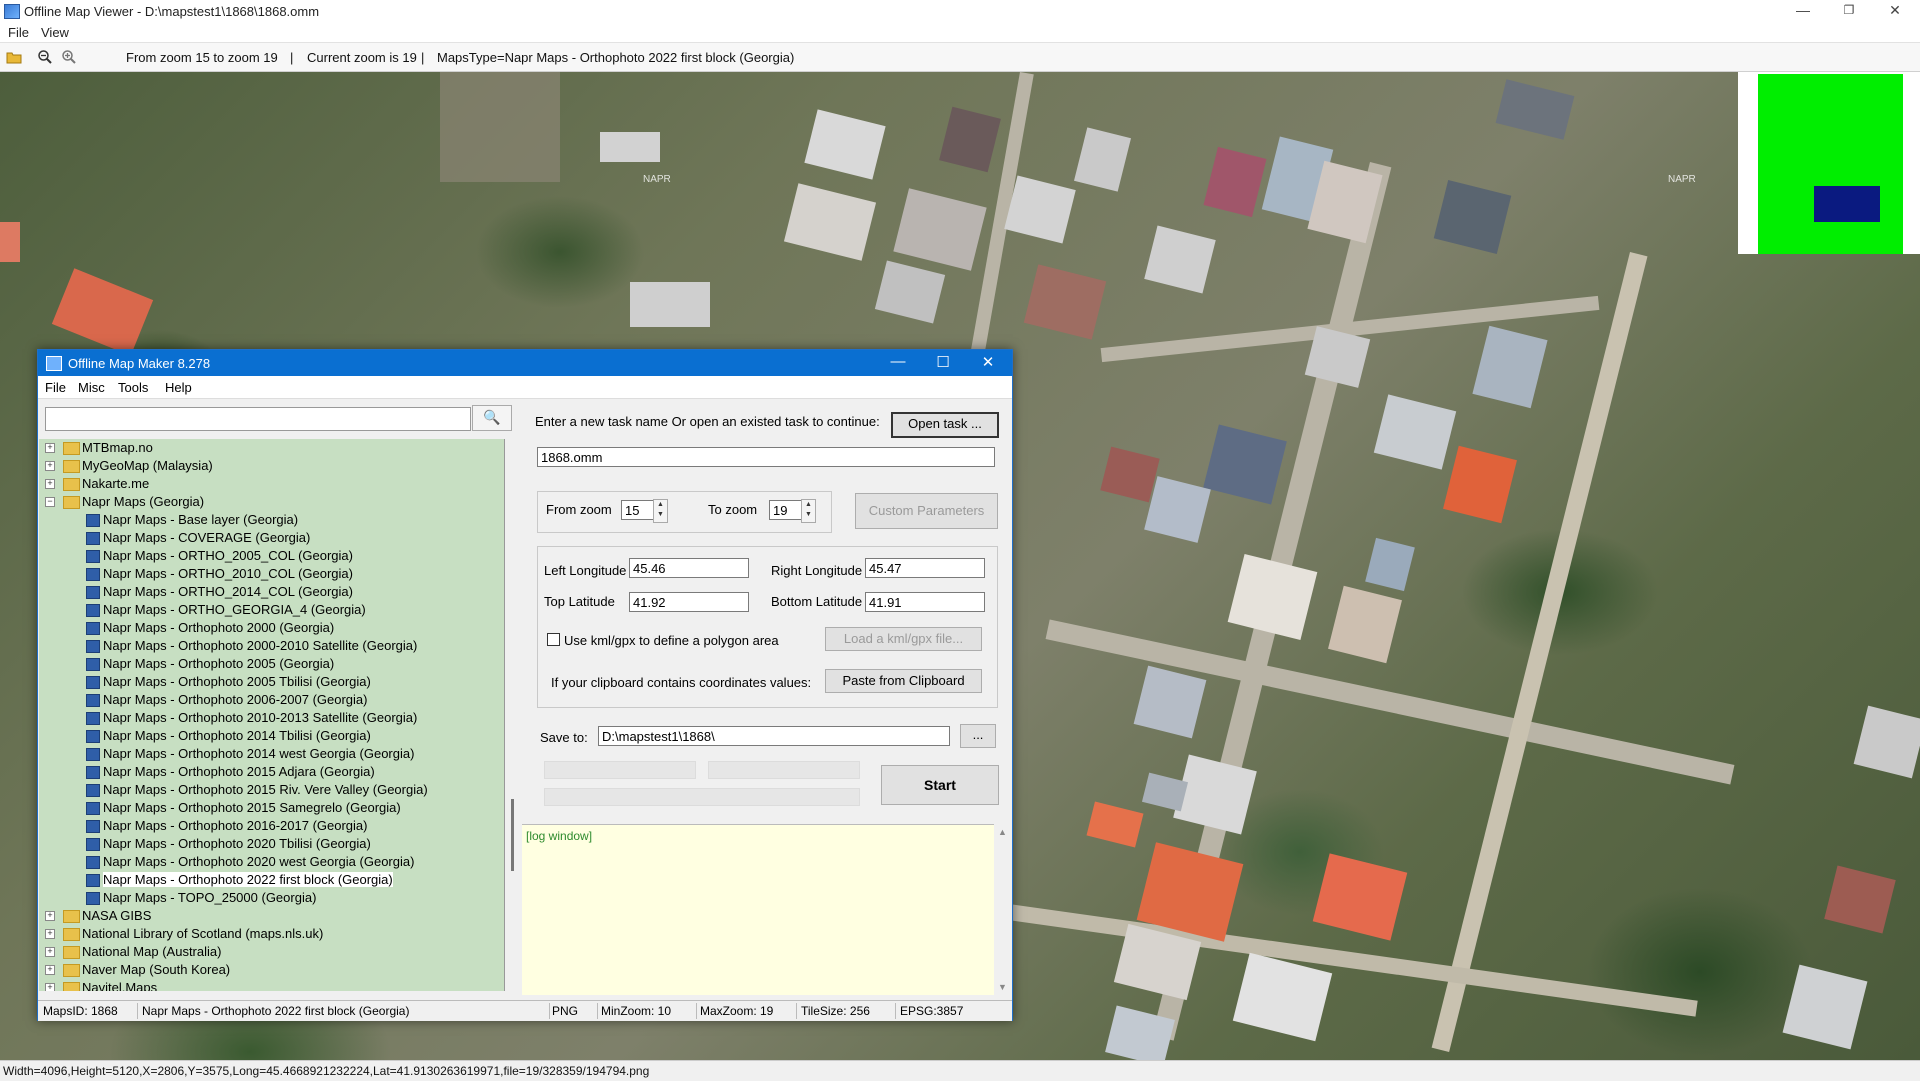  What do you see at coordinates (553, 639) in the screenshot?
I see `kml-polygon-checkbox` at bounding box center [553, 639].